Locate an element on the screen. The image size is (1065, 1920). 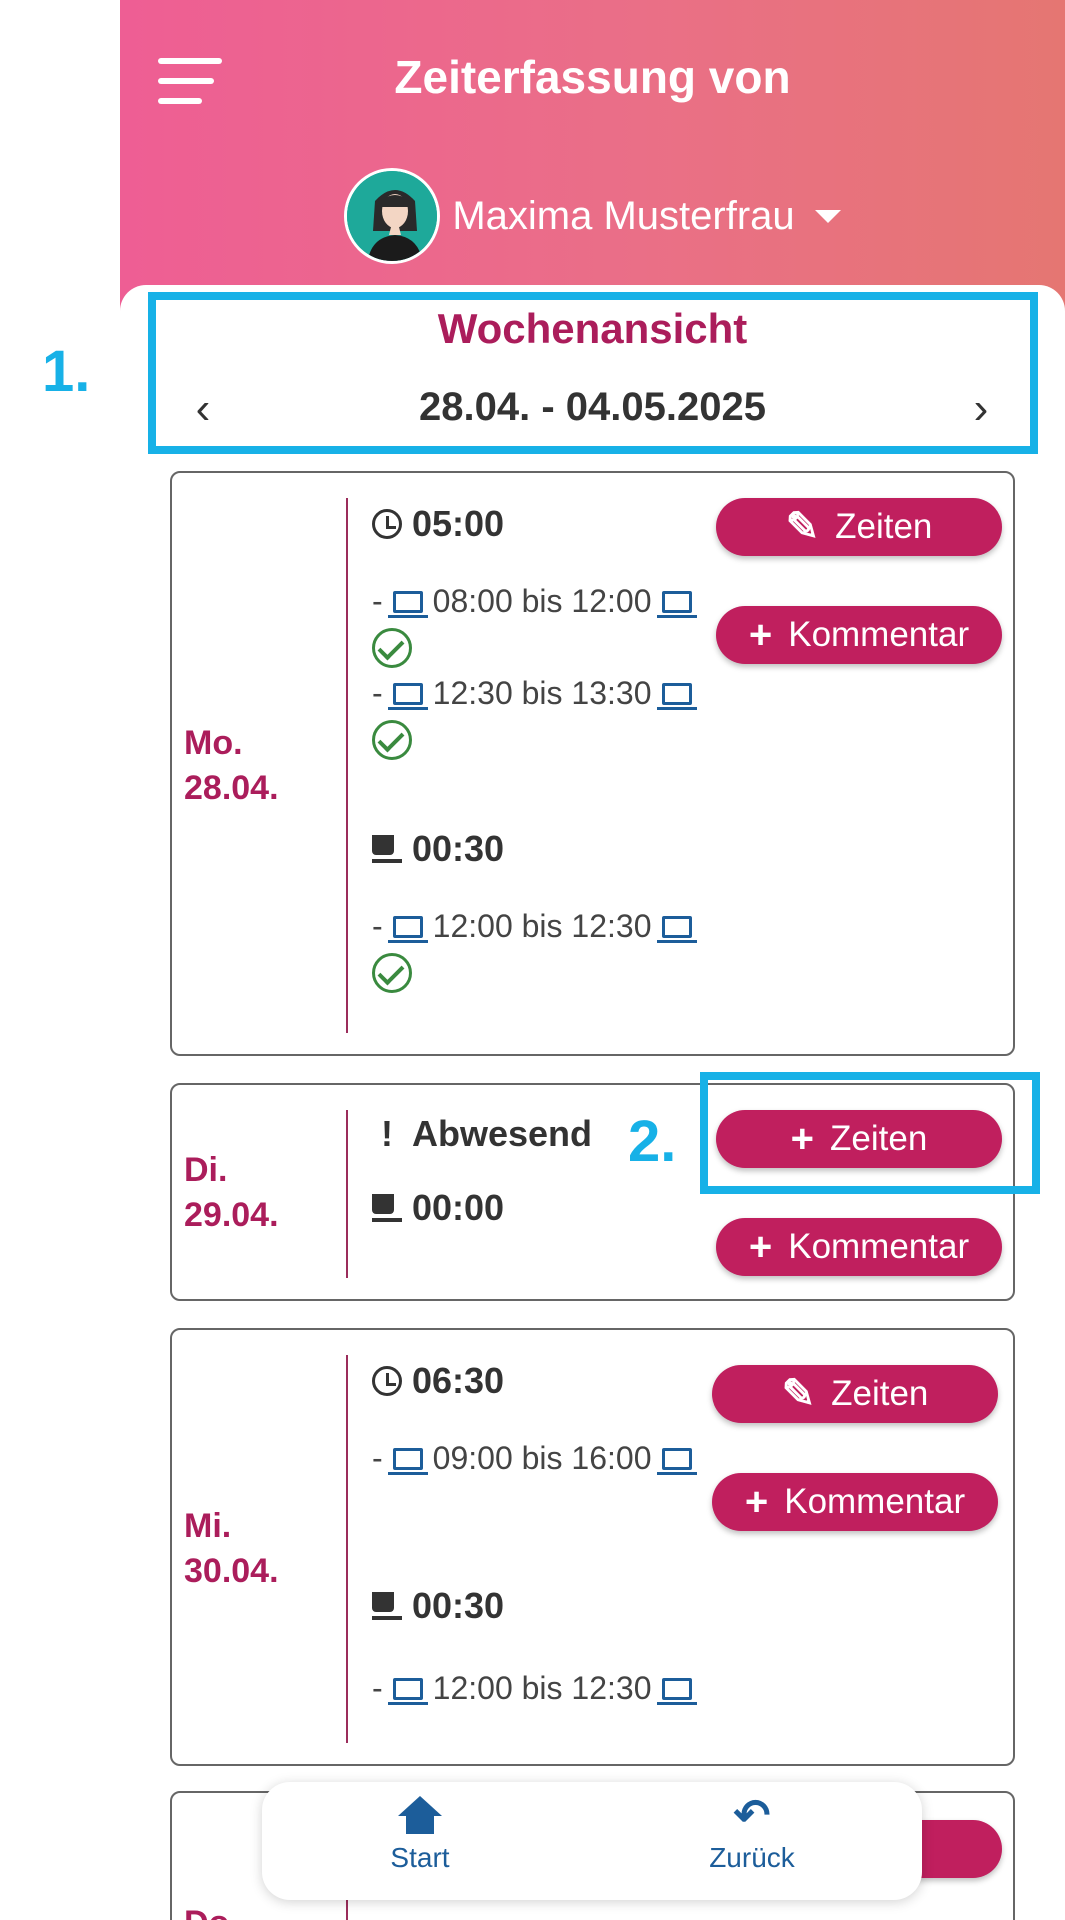
break-total: 00:00 is located at coordinates (458, 1207).